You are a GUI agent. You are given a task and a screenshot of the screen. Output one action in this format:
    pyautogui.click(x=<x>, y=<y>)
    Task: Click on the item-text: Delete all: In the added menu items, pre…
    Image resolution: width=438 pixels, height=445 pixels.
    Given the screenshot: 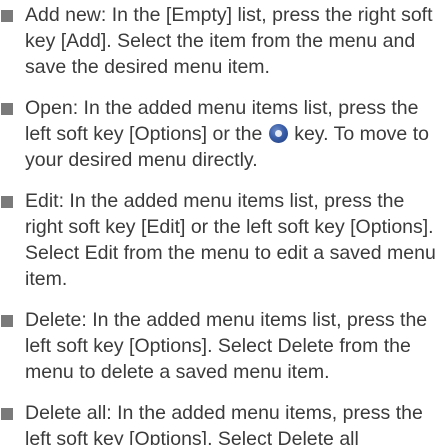 What is the action you would take?
    pyautogui.click(x=224, y=423)
    